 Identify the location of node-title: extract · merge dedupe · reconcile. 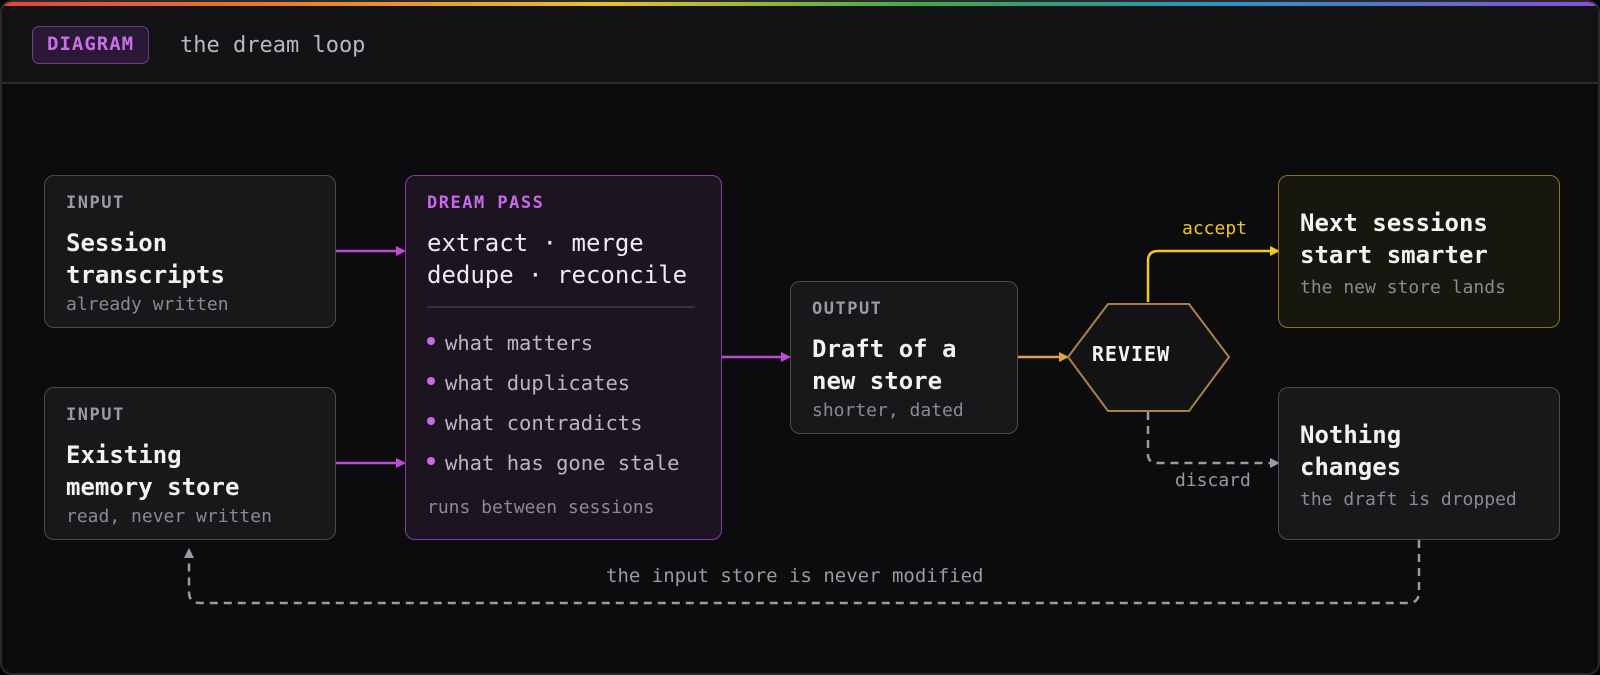
(557, 259).